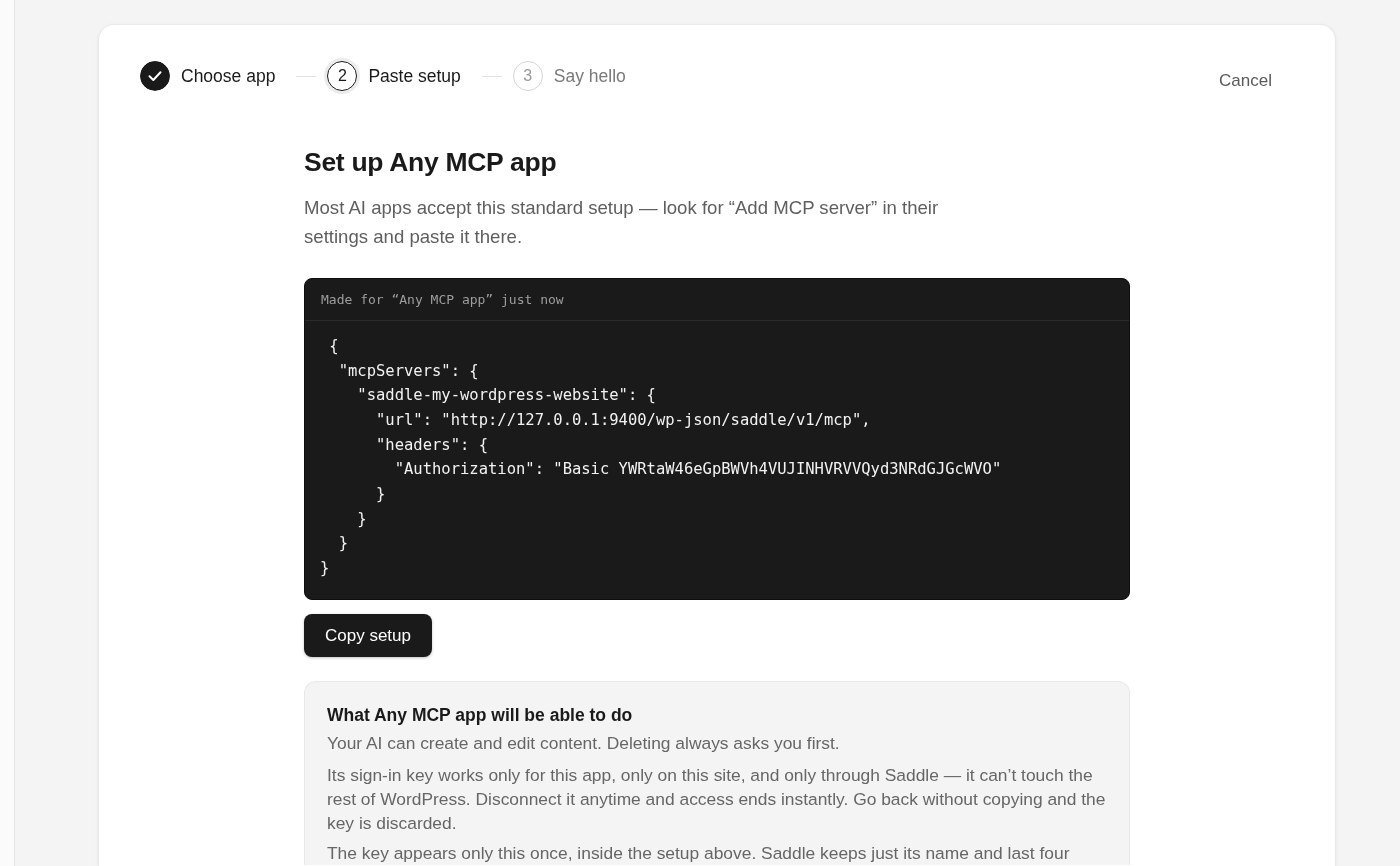 Image resolution: width=1400 pixels, height=866 pixels. What do you see at coordinates (699, 852) in the screenshot?
I see `info-text: The key appears only this once, inside the setup above. Saddle keeps just its name and last four` at bounding box center [699, 852].